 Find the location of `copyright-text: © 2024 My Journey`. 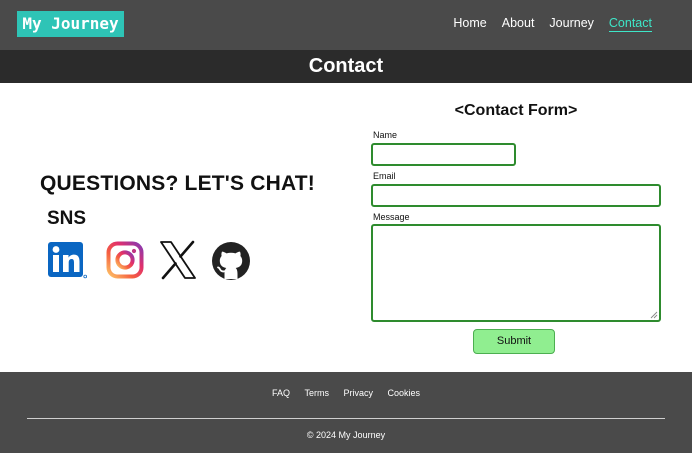

copyright-text: © 2024 My Journey is located at coordinates (346, 435).